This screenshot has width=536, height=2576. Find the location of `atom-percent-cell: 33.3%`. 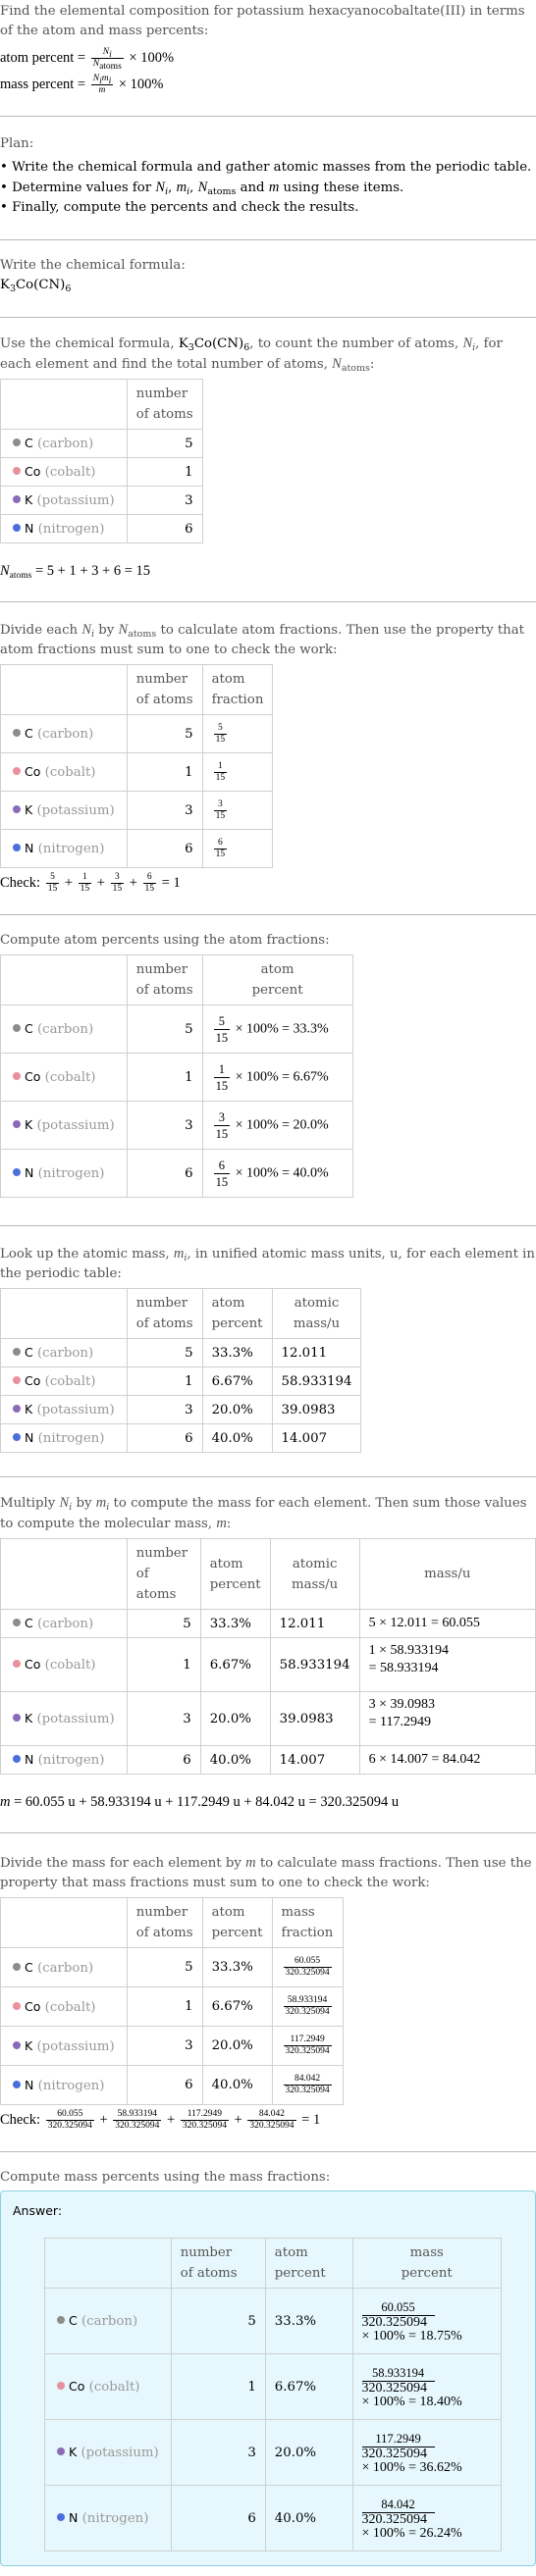

atom-percent-cell: 33.3% is located at coordinates (235, 1623).